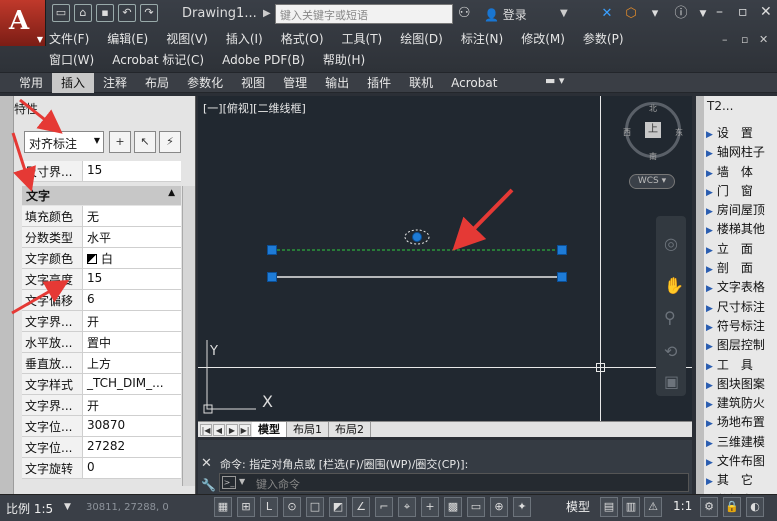 Image resolution: width=777 pixels, height=521 pixels. Describe the element at coordinates (115, 83) in the screenshot. I see `ribbon-tab-2: 注释` at that location.